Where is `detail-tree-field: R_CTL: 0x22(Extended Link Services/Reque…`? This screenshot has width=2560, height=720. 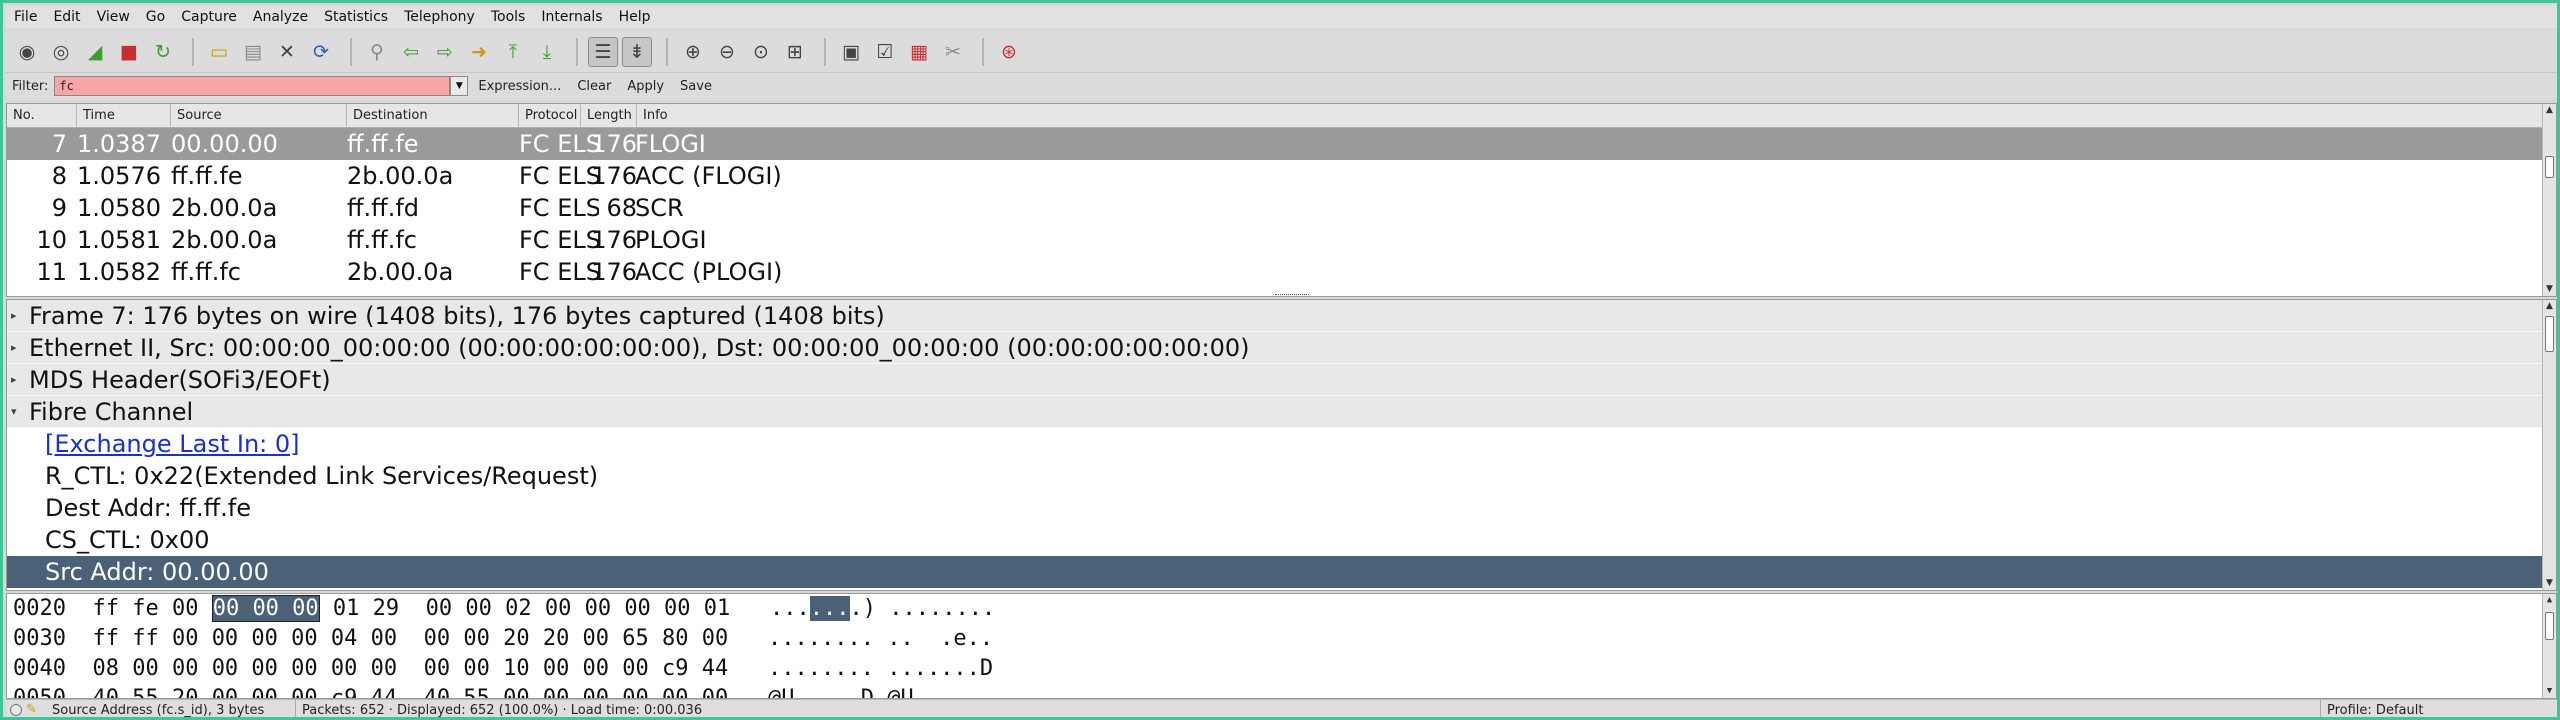 detail-tree-field: R_CTL: 0x22(Extended Link Services/Reque… is located at coordinates (1281, 476).